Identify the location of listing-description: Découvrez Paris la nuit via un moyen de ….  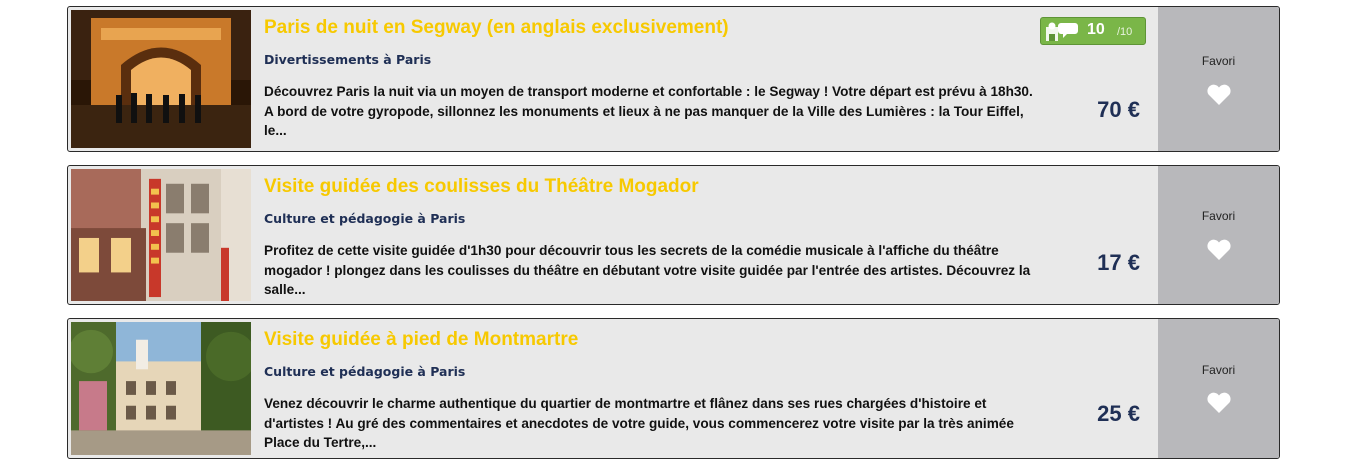
(648, 111).